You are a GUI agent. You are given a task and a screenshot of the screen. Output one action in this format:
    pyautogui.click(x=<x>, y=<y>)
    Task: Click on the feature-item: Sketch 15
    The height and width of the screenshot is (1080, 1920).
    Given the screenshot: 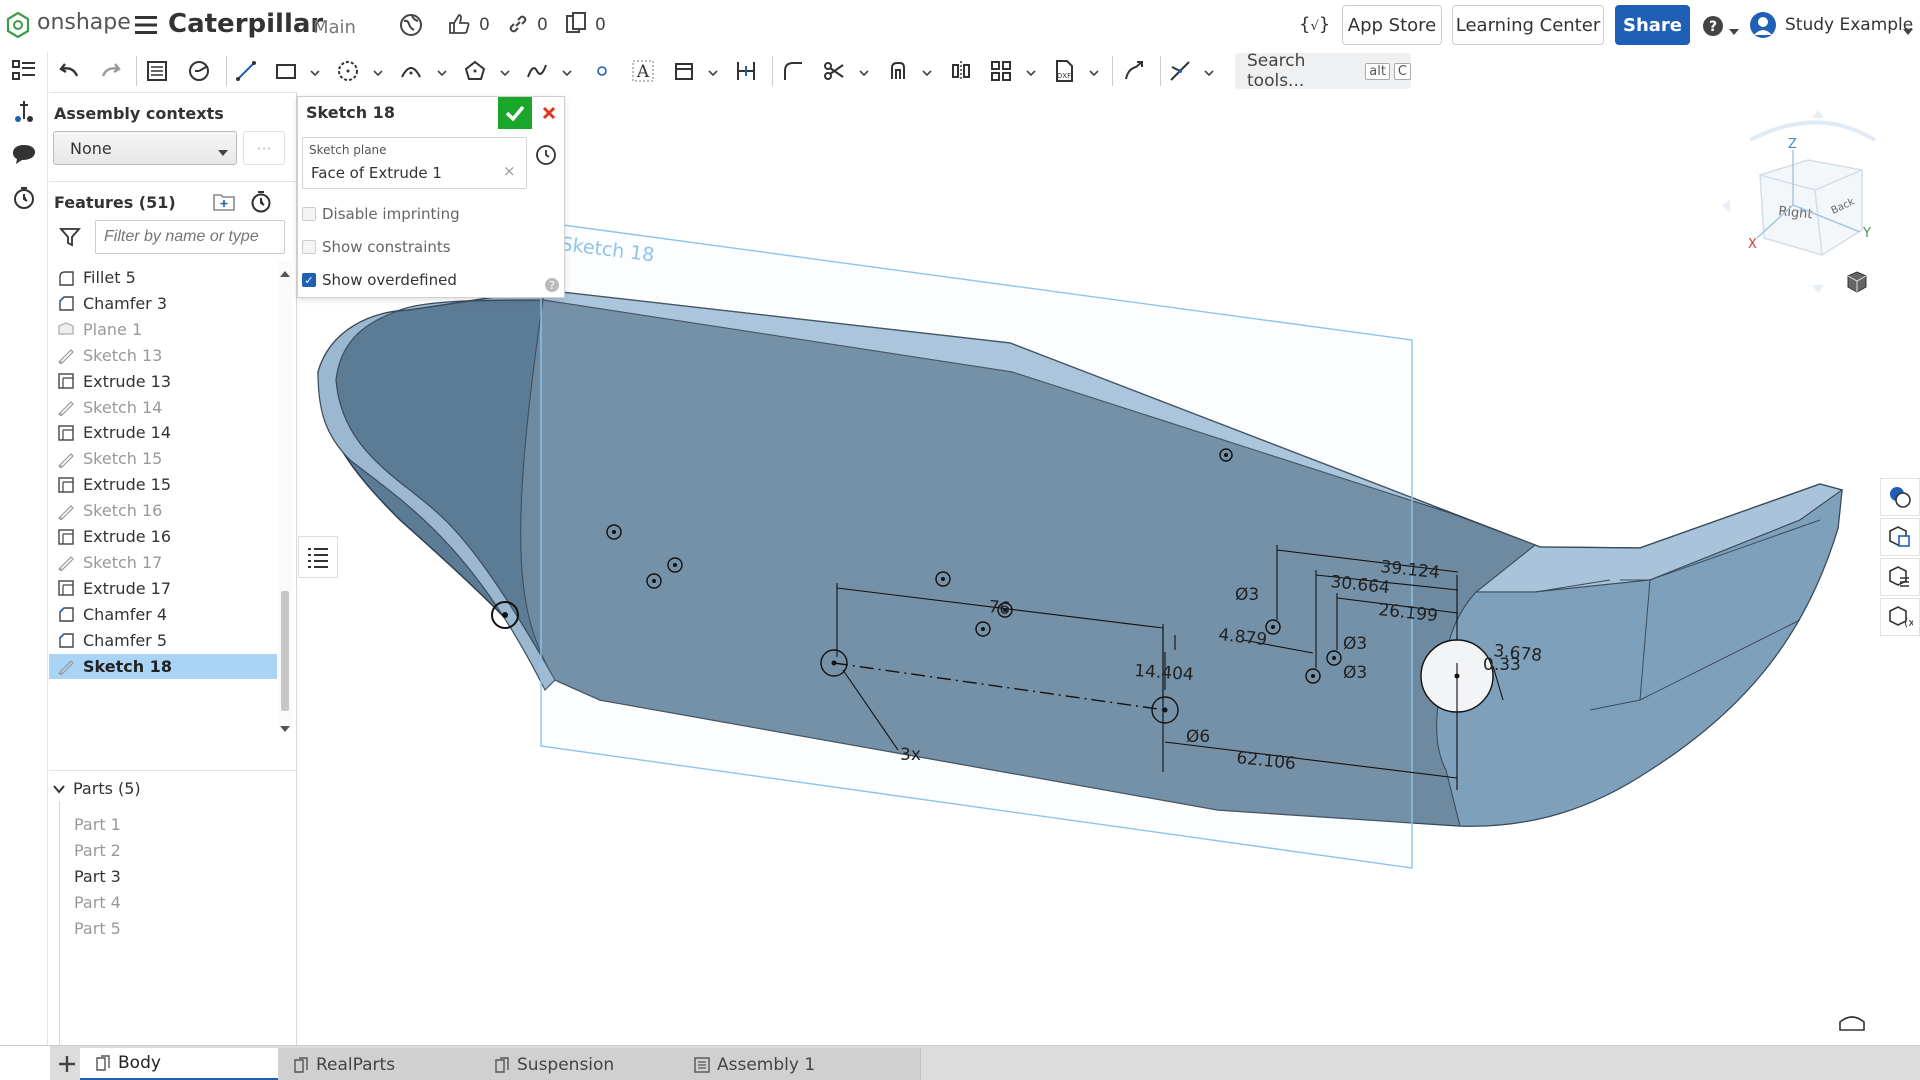 What is the action you would take?
    pyautogui.click(x=163, y=458)
    